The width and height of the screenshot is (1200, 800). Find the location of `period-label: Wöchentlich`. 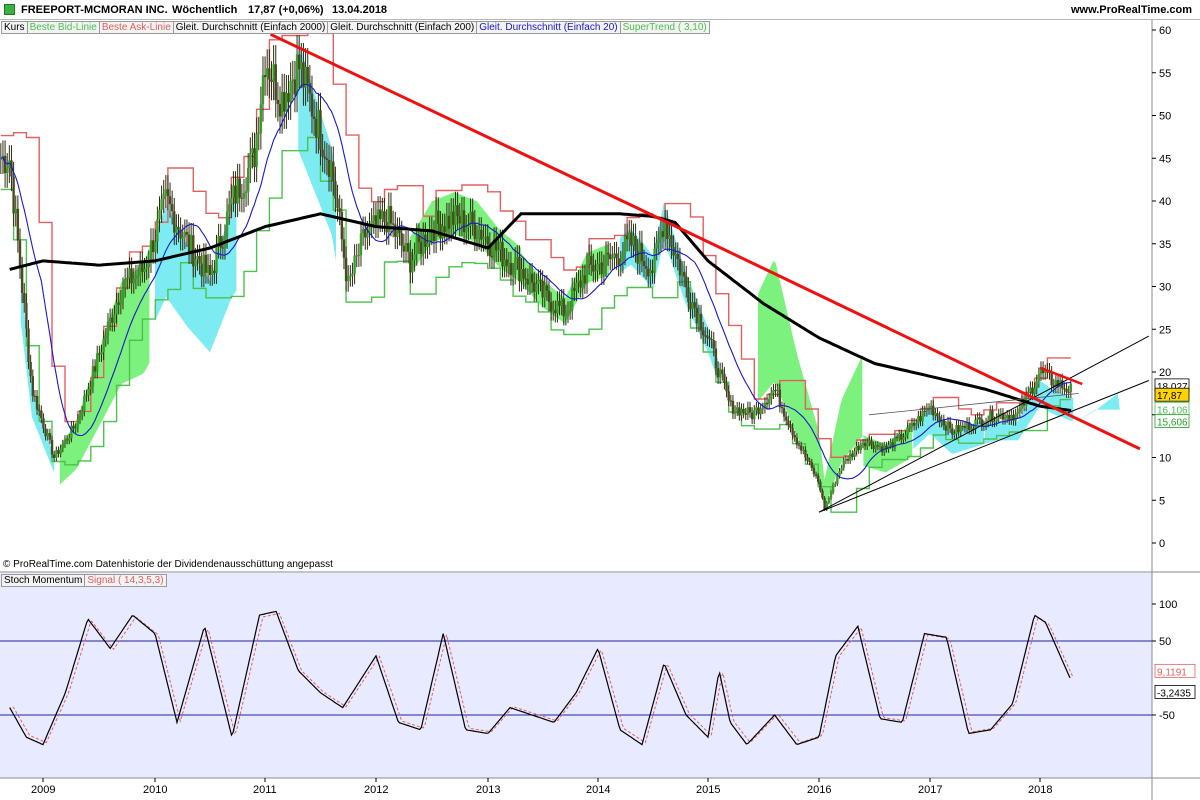

period-label: Wöchentlich is located at coordinates (204, 10).